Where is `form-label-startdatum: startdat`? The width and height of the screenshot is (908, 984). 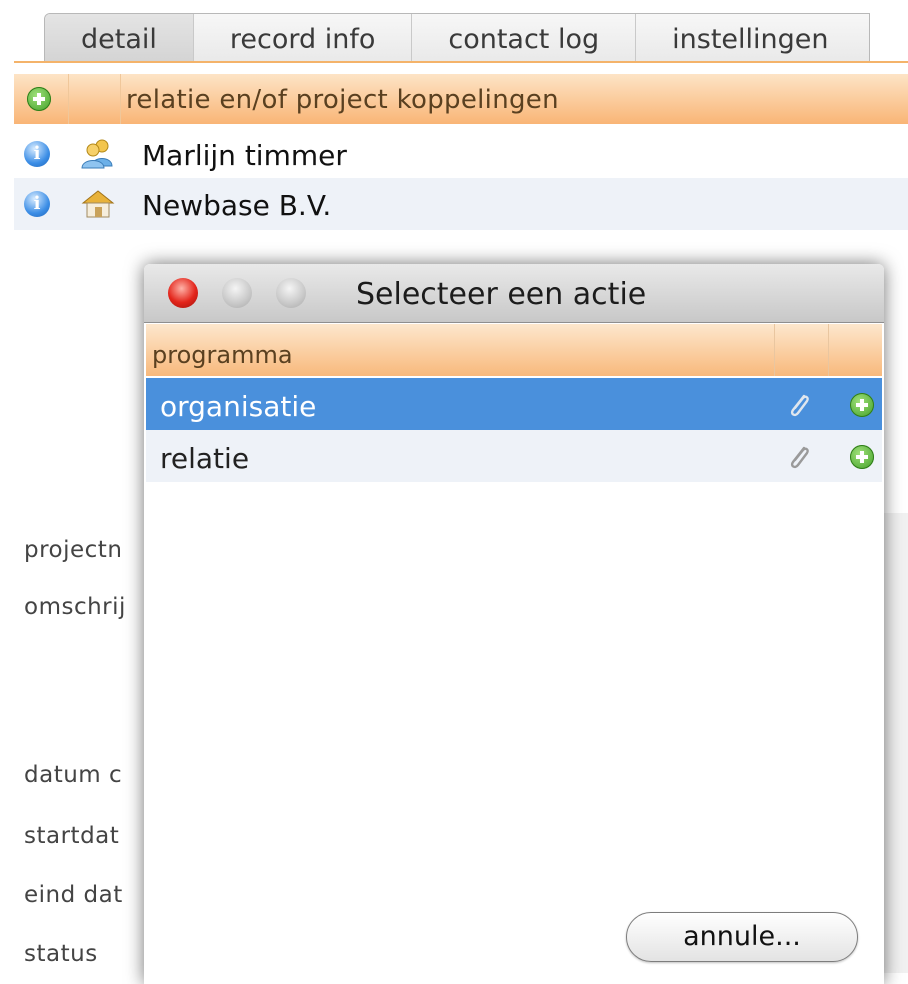
form-label-startdatum: startdat is located at coordinates (72, 836).